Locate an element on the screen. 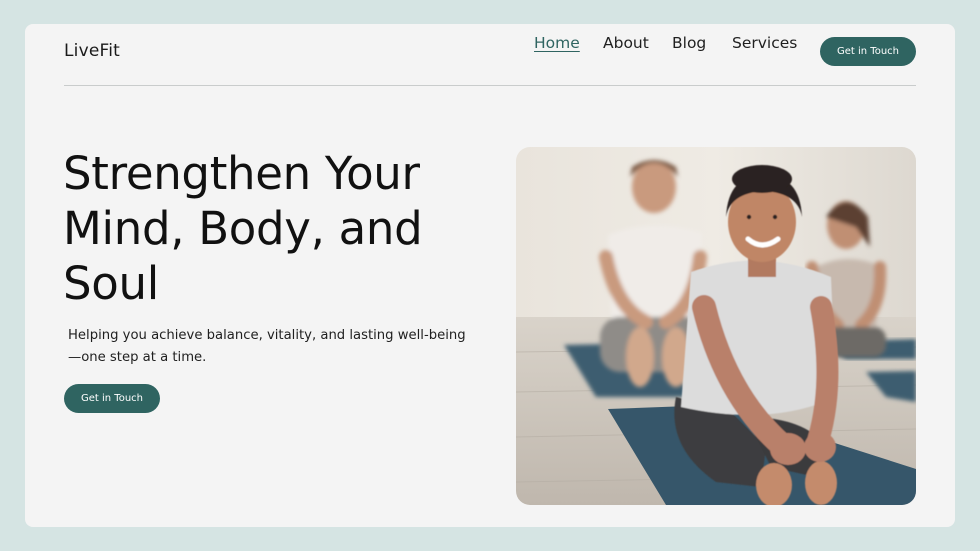 This screenshot has height=551, width=980. header-divider is located at coordinates (490, 85).